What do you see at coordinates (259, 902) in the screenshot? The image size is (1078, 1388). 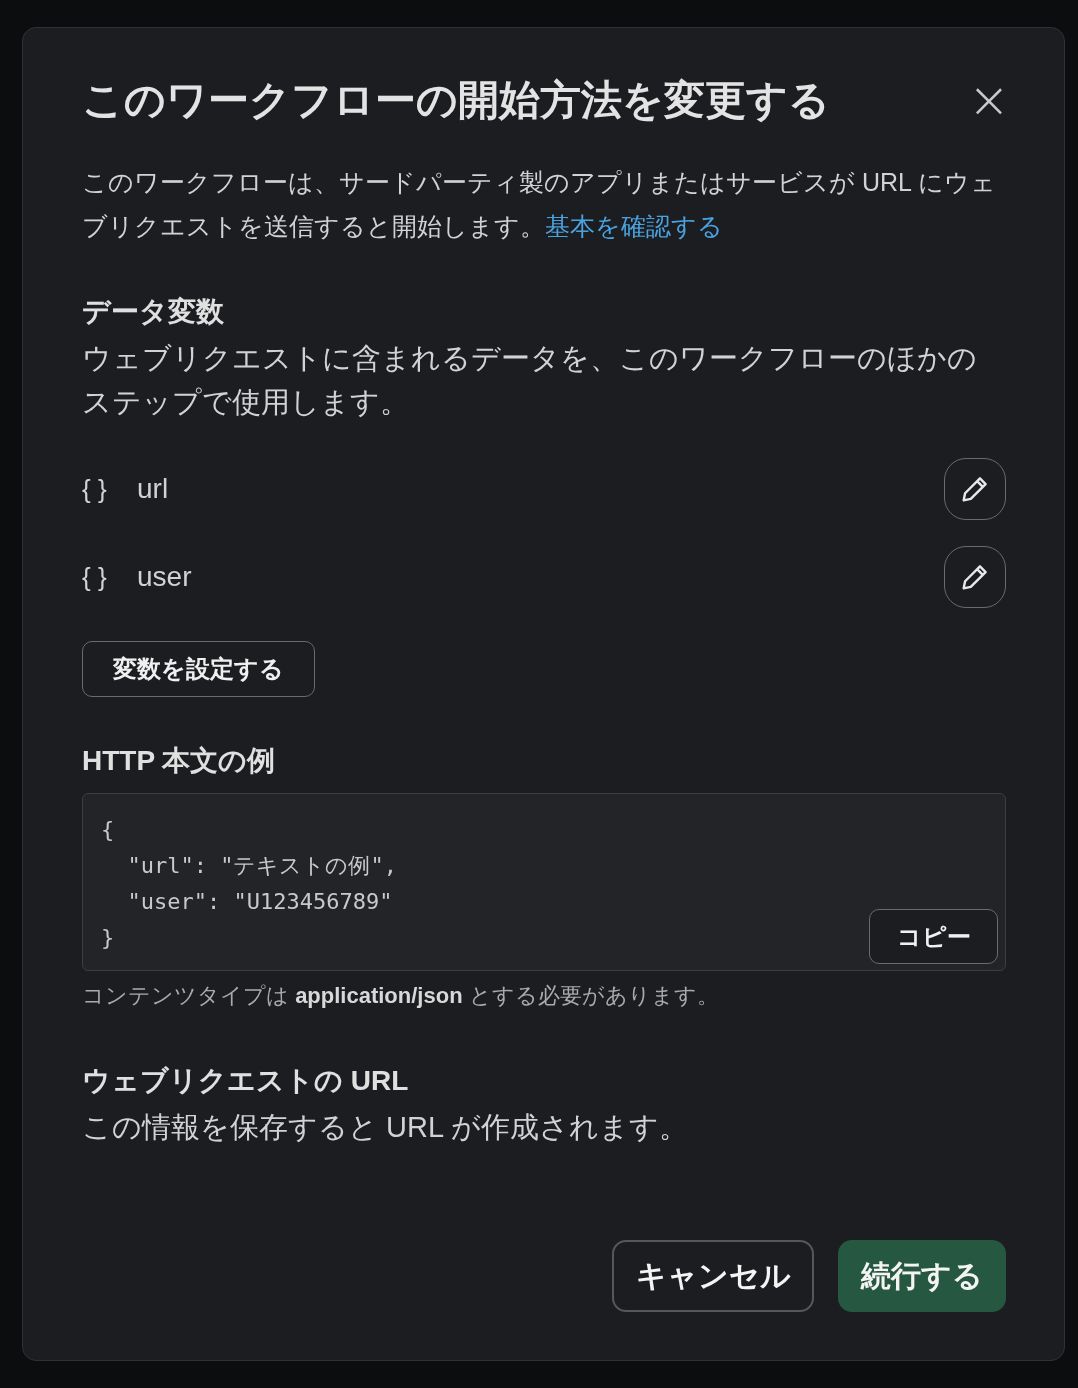 I see `code-line: "user": "U123456789"` at bounding box center [259, 902].